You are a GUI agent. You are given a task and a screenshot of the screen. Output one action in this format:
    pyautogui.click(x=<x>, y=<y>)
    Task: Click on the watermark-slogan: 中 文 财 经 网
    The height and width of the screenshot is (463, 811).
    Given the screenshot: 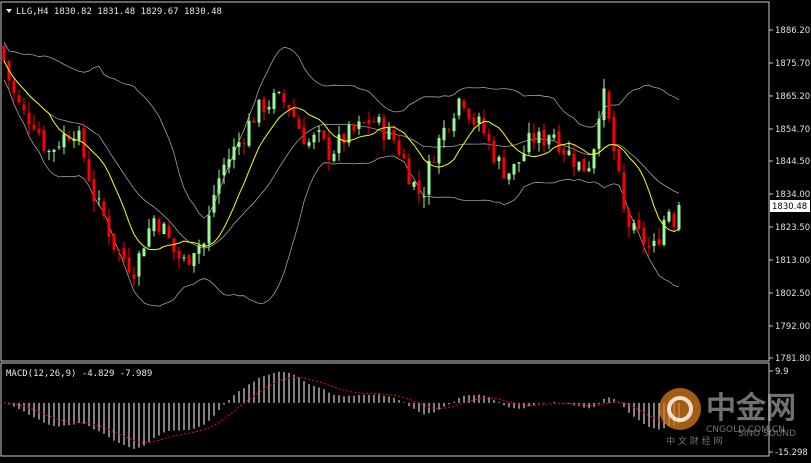 What is the action you would take?
    pyautogui.click(x=694, y=441)
    